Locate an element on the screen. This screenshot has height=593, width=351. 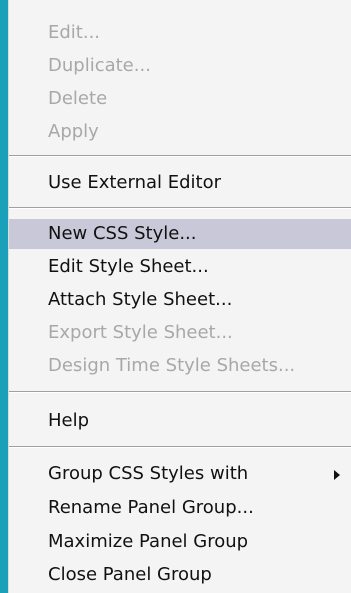
menu-item-label: Help is located at coordinates (69, 420).